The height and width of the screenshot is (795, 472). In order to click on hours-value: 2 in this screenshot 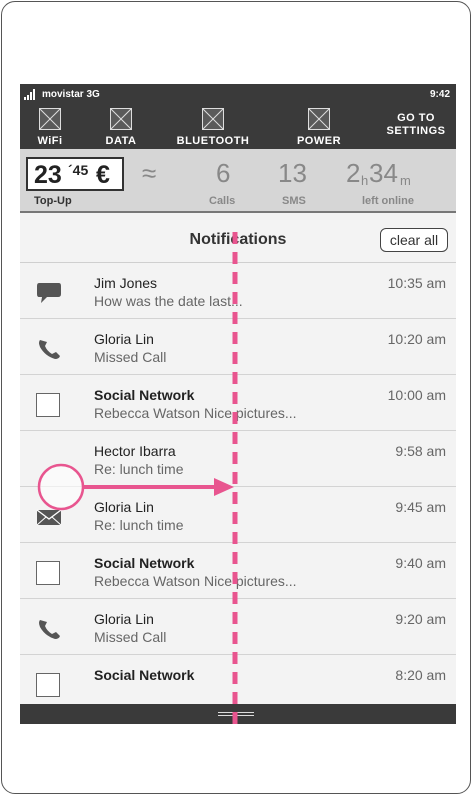, I will do `click(353, 173)`.